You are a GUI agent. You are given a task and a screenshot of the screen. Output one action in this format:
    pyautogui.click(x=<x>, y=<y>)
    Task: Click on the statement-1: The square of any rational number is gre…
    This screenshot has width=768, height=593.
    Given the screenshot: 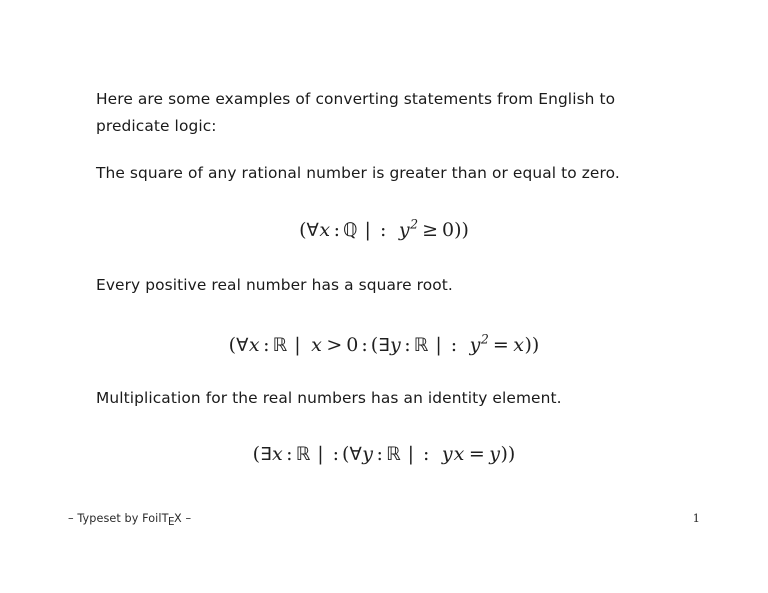 What is the action you would take?
    pyautogui.click(x=358, y=173)
    